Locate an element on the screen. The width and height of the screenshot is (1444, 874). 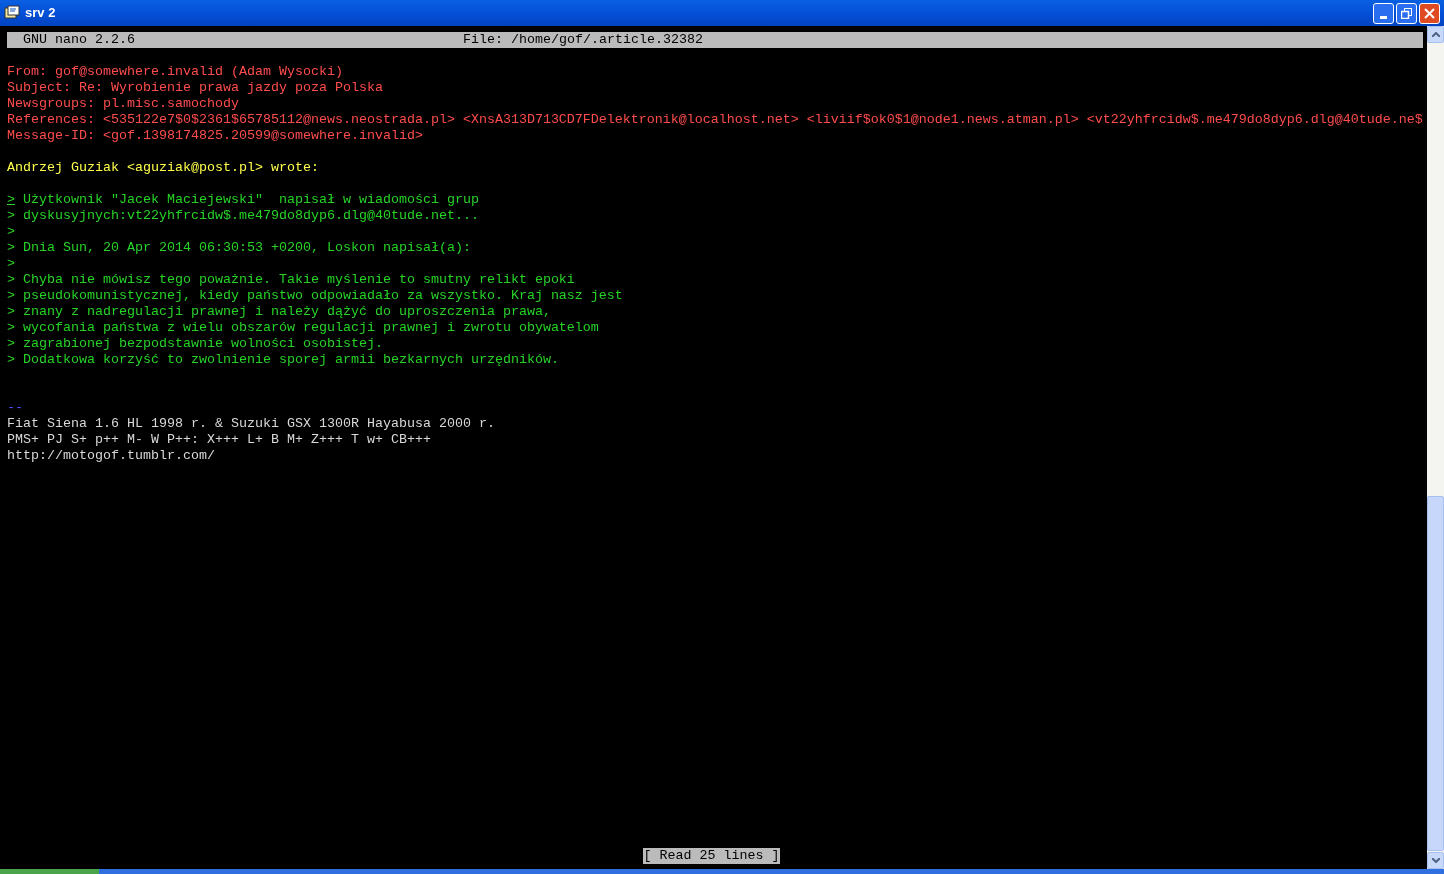
terminal-app-icon is located at coordinates (12, 13).